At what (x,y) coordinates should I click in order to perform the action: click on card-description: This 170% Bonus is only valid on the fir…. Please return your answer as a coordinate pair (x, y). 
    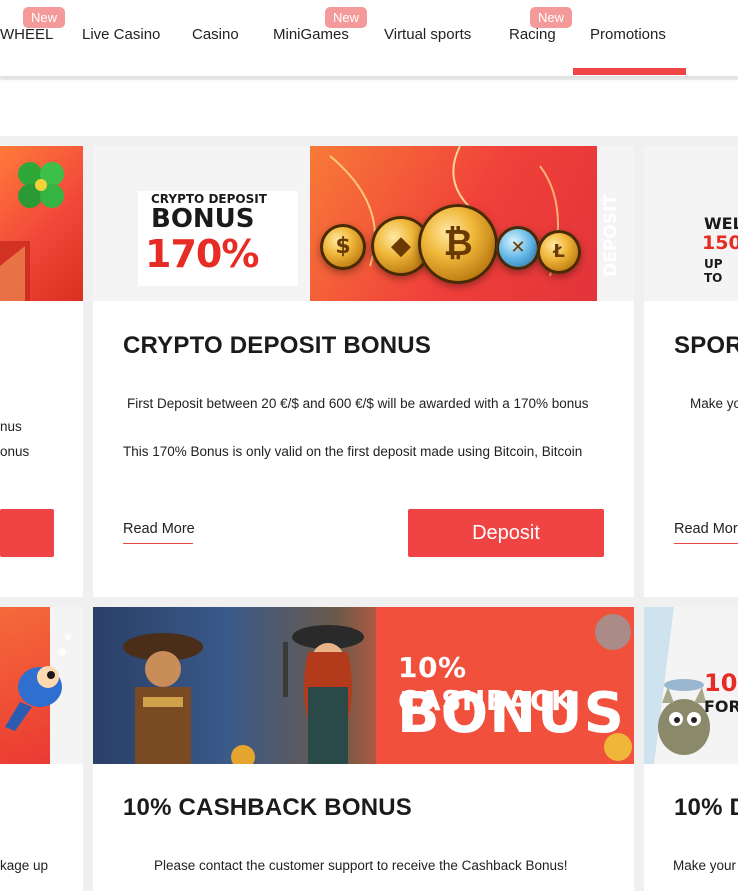
    Looking at the image, I should click on (353, 451).